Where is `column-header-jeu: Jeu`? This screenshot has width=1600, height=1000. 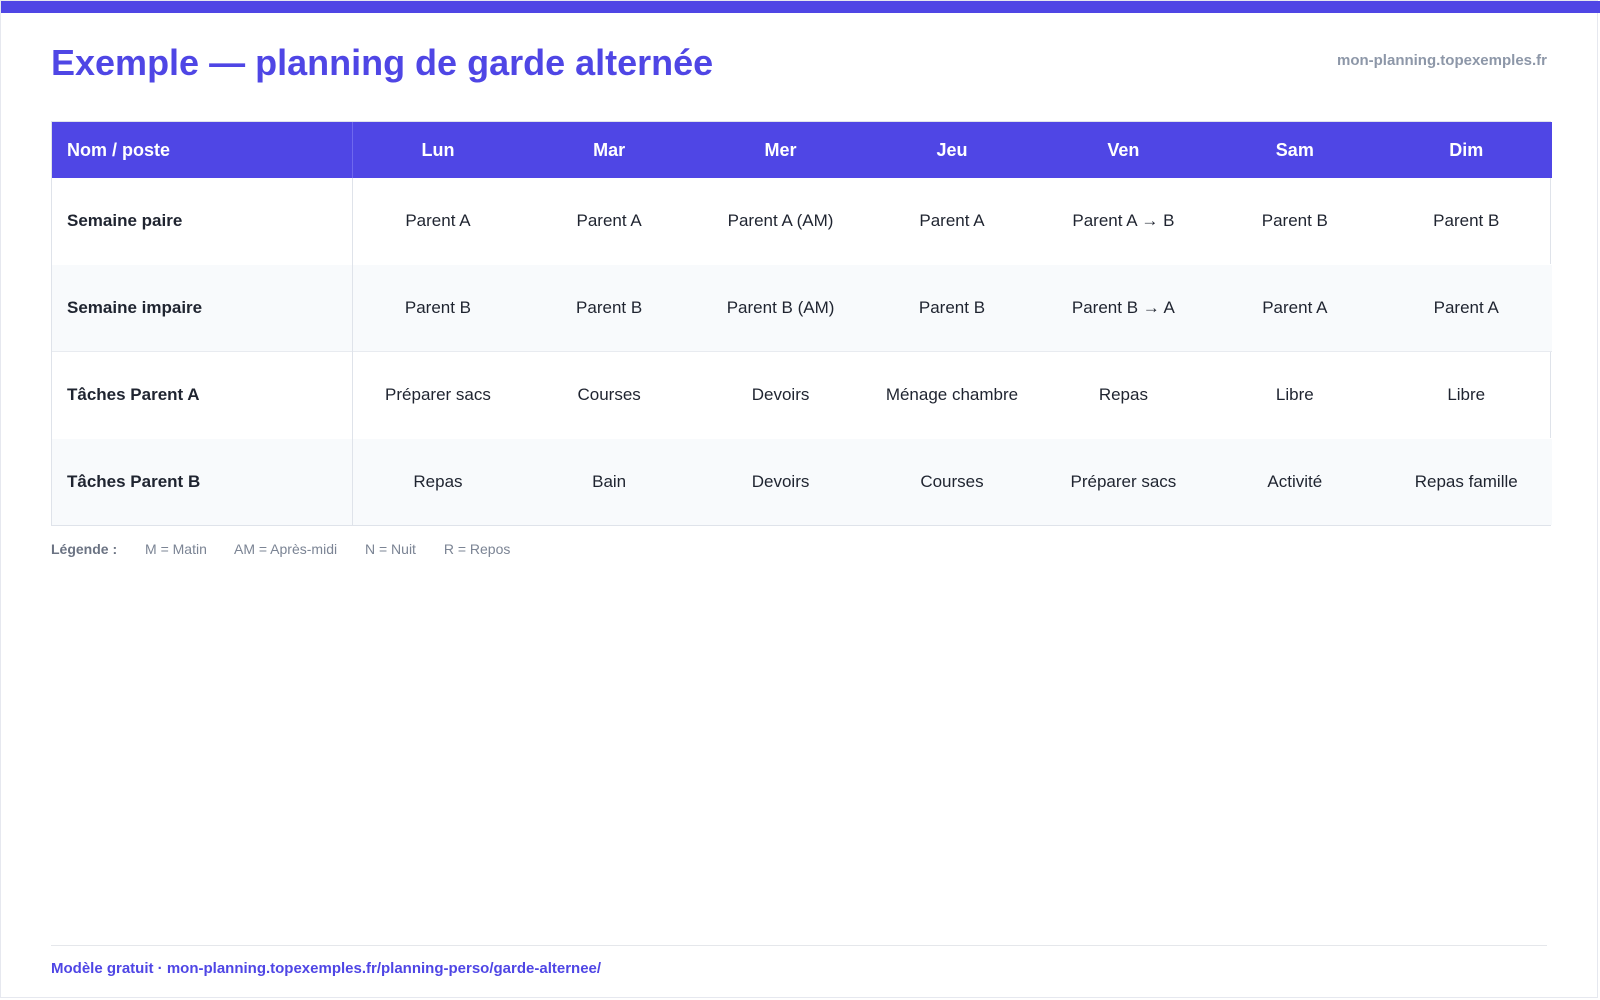 column-header-jeu: Jeu is located at coordinates (952, 150).